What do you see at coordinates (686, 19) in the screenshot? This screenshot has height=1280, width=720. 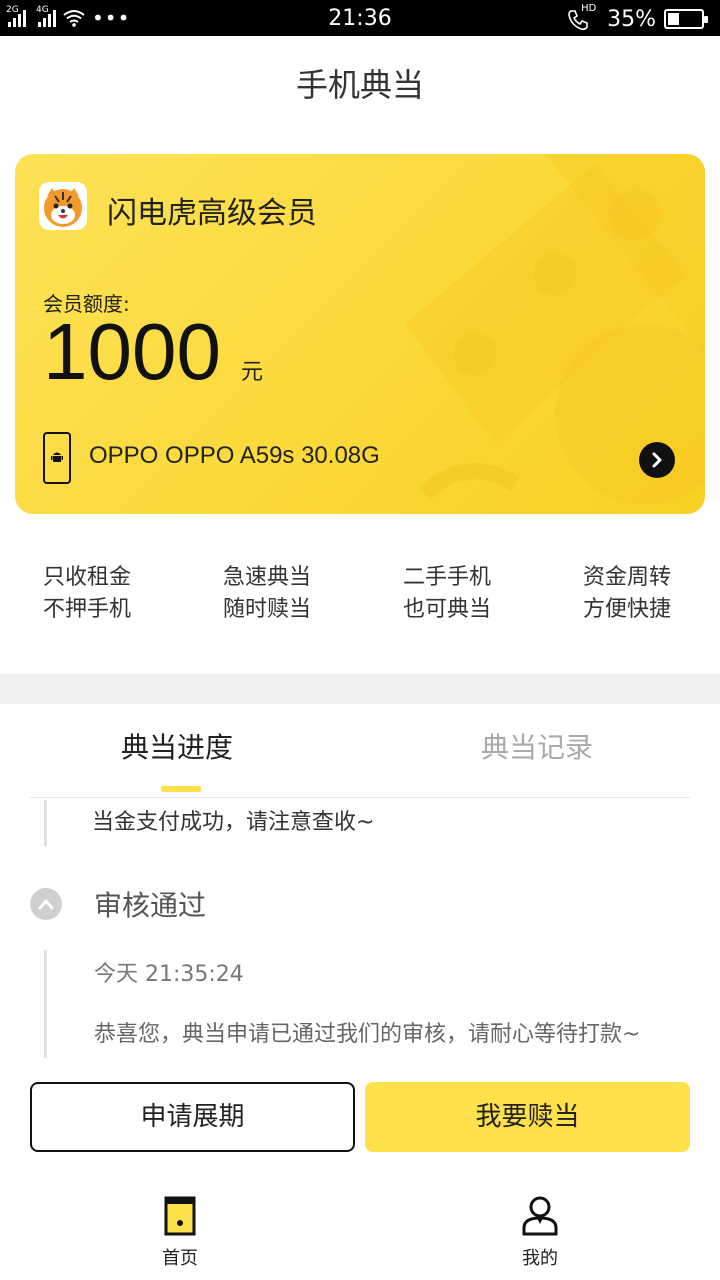 I see `battery-icon` at bounding box center [686, 19].